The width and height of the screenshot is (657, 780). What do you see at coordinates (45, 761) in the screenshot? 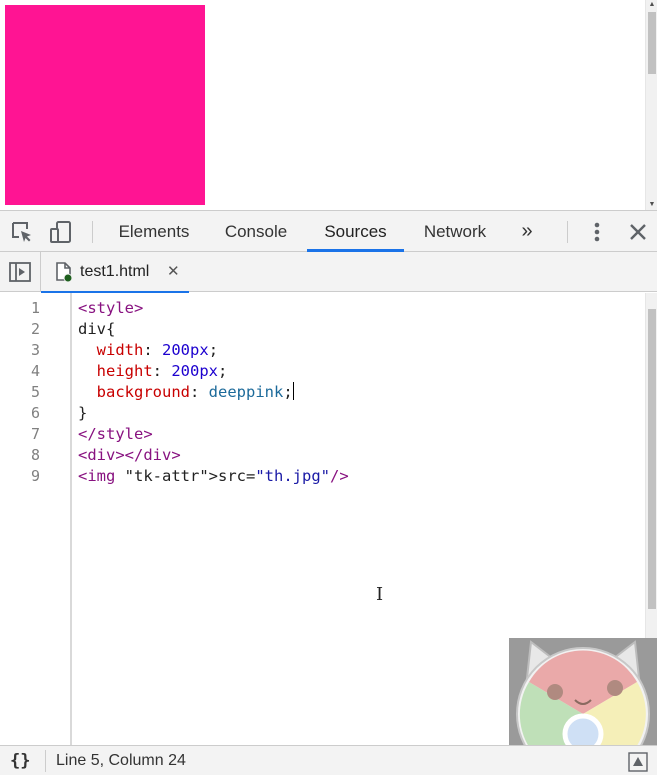
I see `status-separator` at bounding box center [45, 761].